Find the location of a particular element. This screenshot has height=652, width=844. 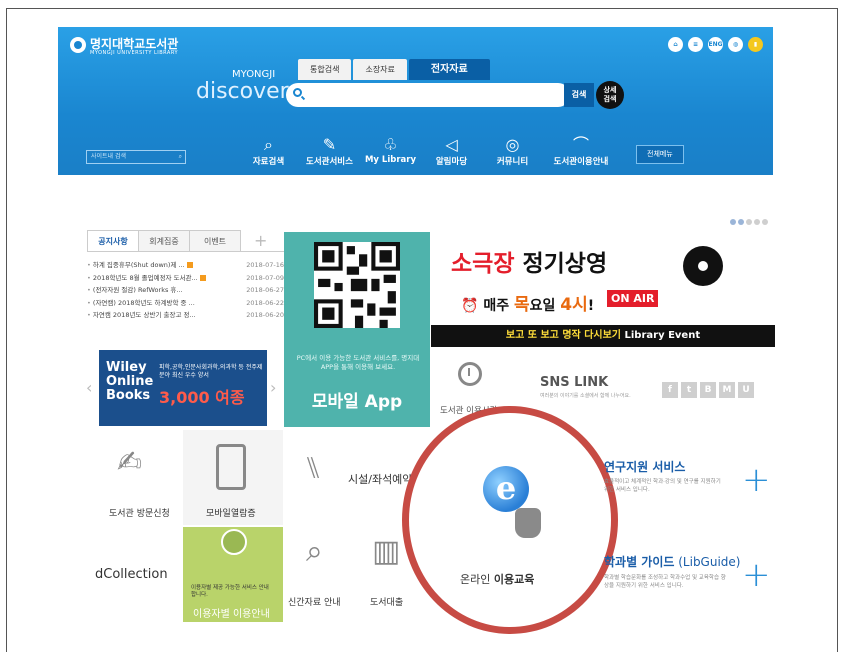

banner-next-icon: › is located at coordinates (273, 387).